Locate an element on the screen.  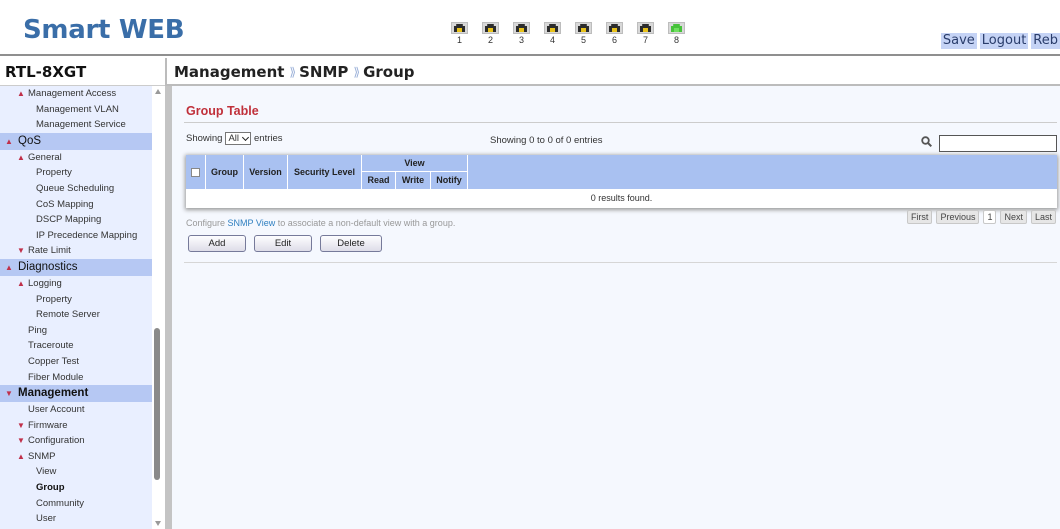
scroll-down-arrow-icon is located at coordinates (158, 523).